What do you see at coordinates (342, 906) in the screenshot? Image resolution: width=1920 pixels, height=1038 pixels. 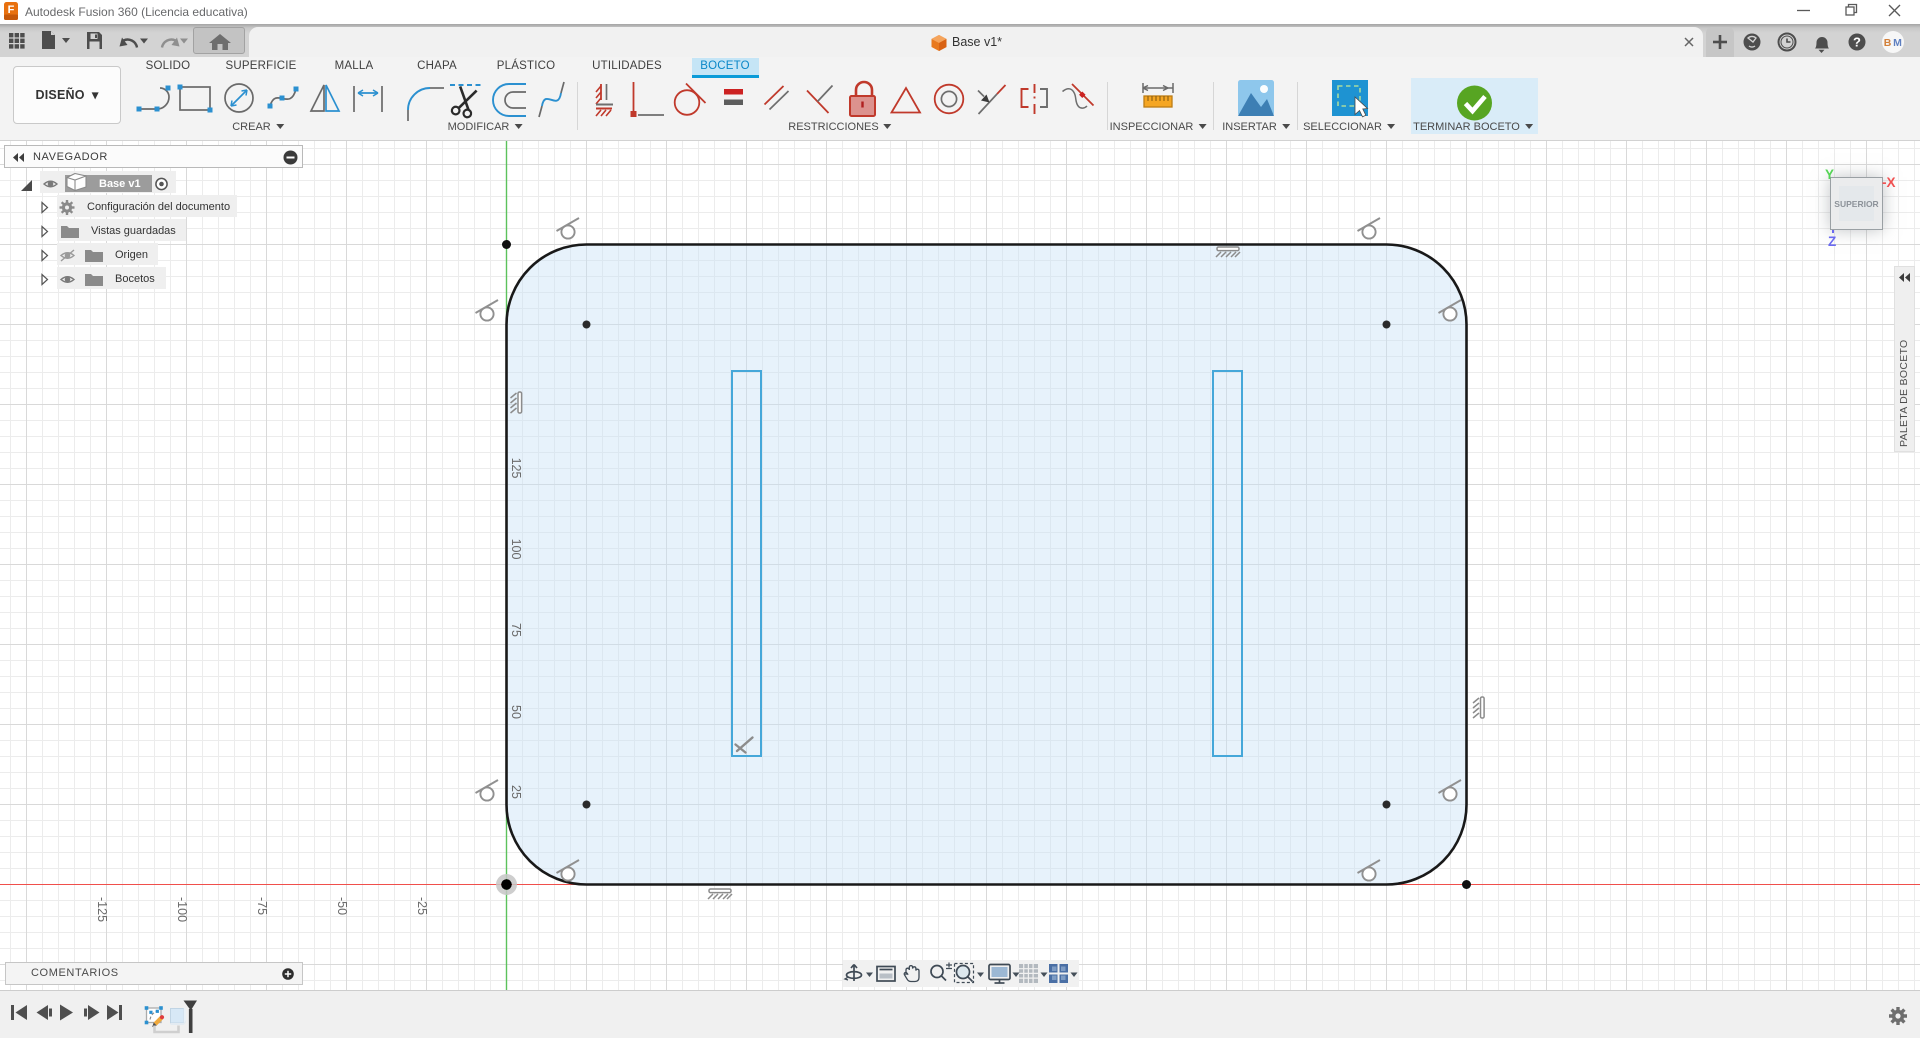 I see `svg-text: -50` at bounding box center [342, 906].